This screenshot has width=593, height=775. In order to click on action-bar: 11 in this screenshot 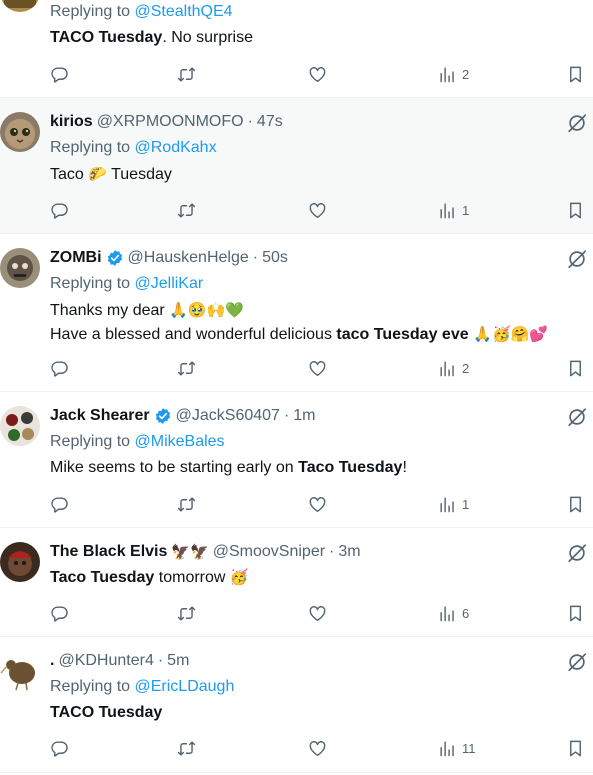, I will do `click(320, 748)`.